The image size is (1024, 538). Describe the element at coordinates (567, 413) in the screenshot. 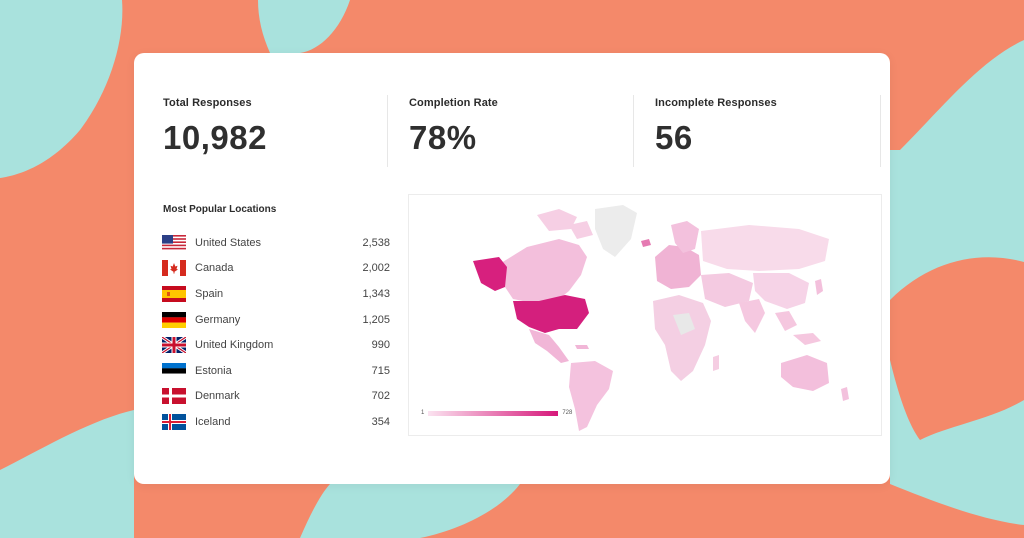

I see `legend-max-label: 728` at that location.